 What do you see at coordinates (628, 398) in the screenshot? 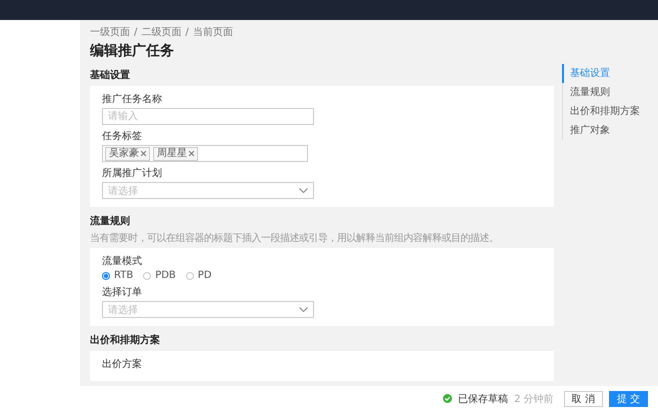
I see `submit-button: 提 交` at bounding box center [628, 398].